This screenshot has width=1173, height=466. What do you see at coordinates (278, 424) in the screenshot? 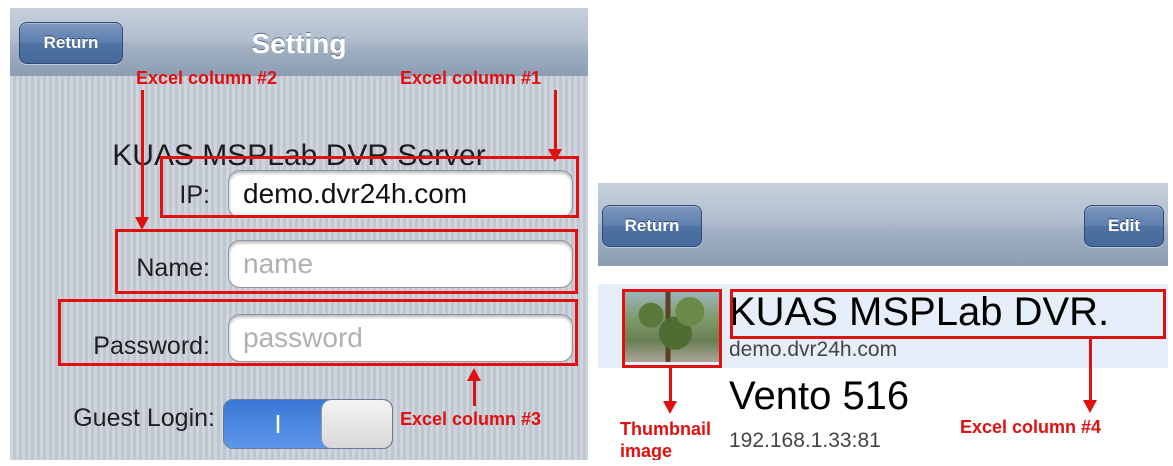
I see `toggle-on-indicator: I` at bounding box center [278, 424].